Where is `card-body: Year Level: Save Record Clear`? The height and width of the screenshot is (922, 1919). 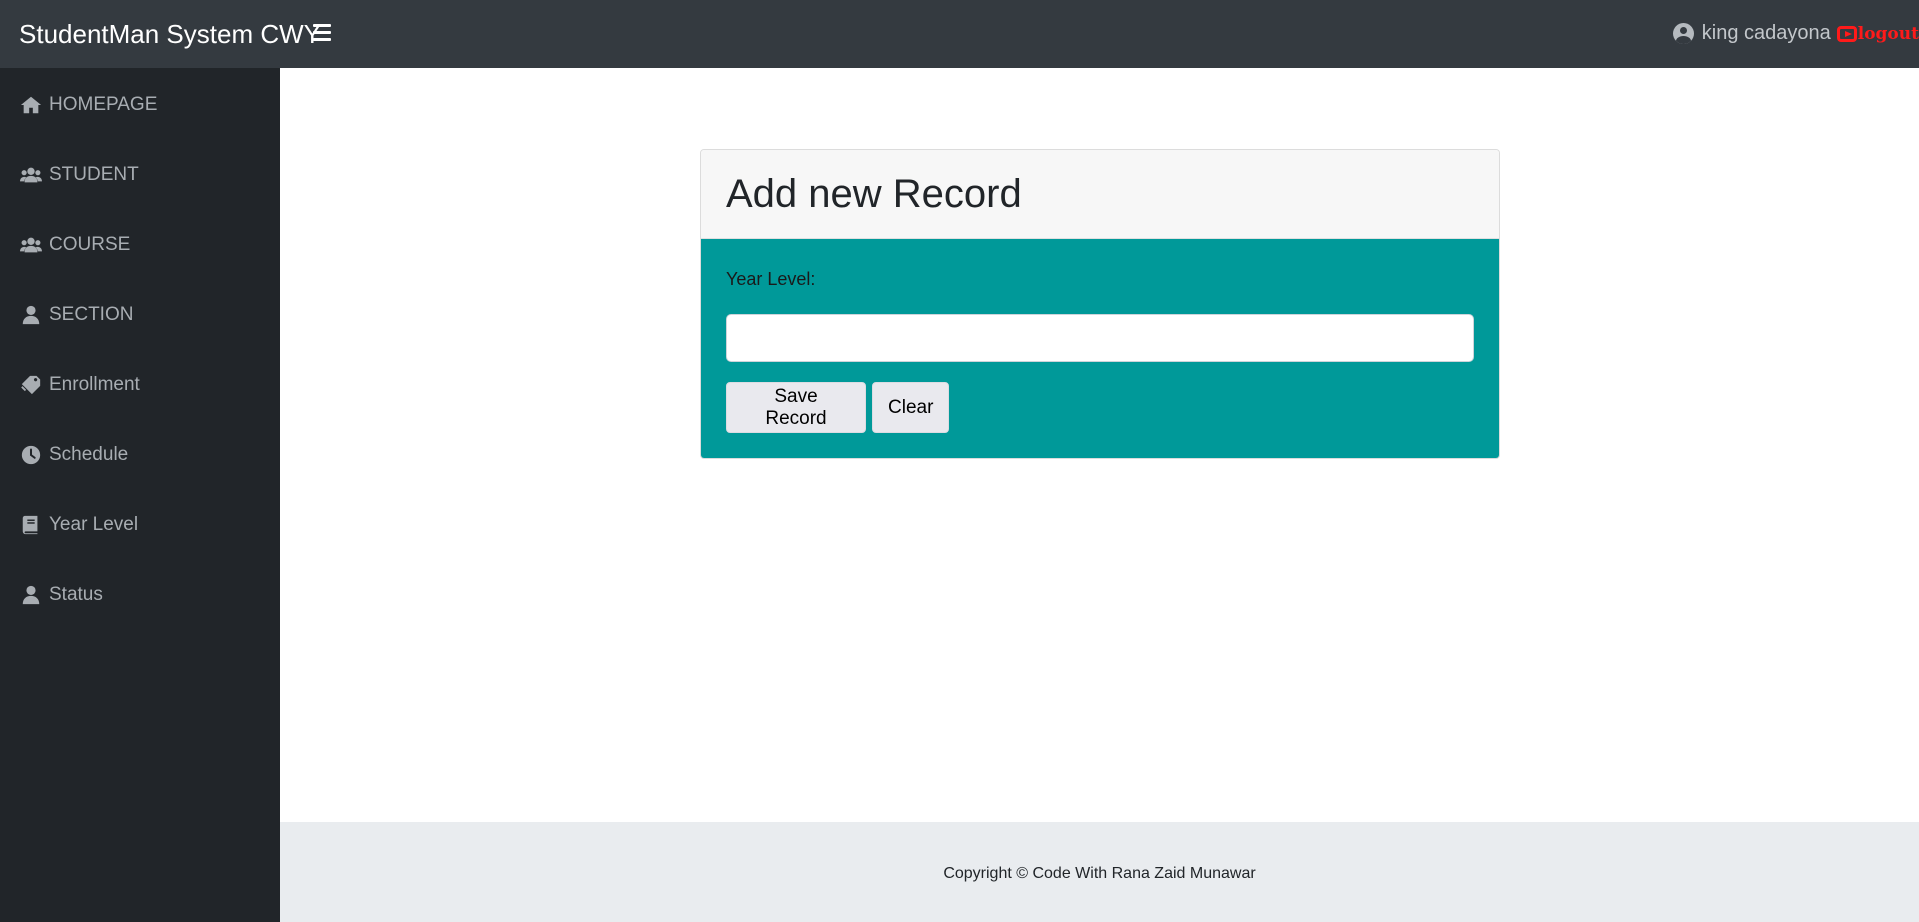
card-body: Year Level: Save Record Clear is located at coordinates (1100, 348).